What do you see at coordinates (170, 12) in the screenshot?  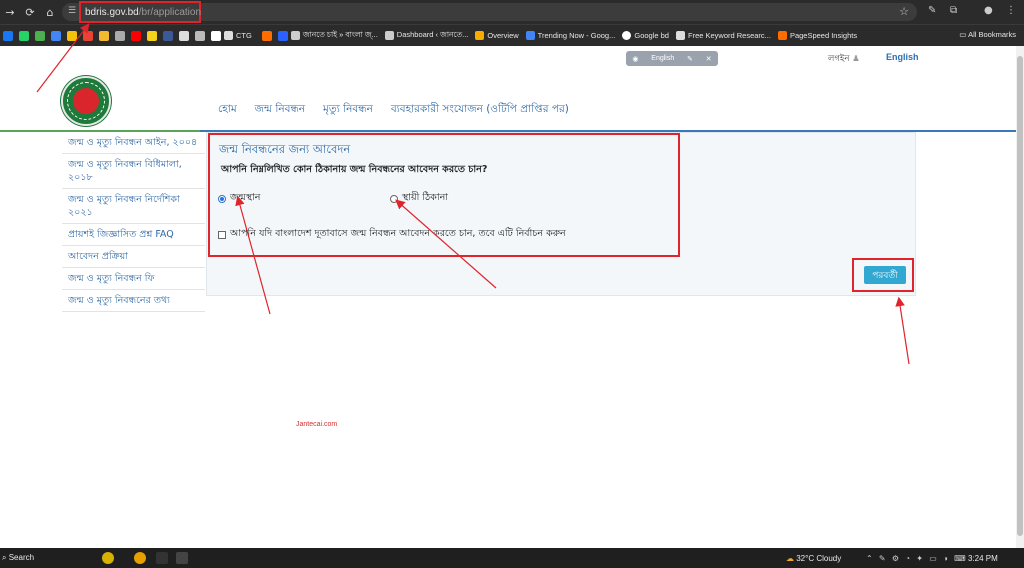 I see `url-path: /br/application` at bounding box center [170, 12].